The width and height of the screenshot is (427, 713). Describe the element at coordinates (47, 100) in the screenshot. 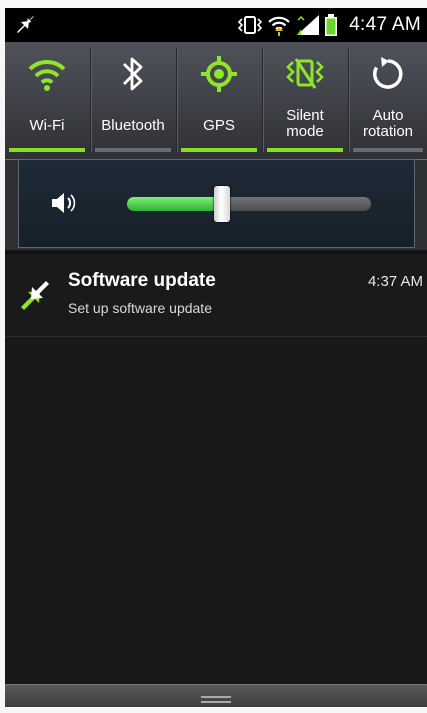

I see `tile-wifi: Wi-Fi` at that location.